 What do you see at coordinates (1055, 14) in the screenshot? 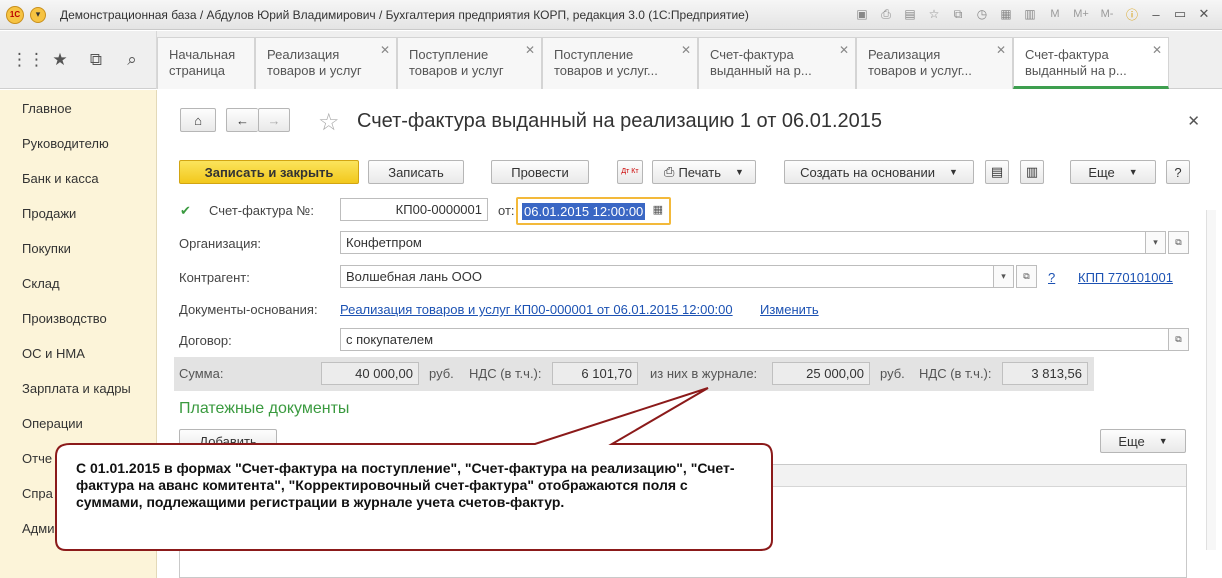
I see `memory-m-button: M` at bounding box center [1055, 14].